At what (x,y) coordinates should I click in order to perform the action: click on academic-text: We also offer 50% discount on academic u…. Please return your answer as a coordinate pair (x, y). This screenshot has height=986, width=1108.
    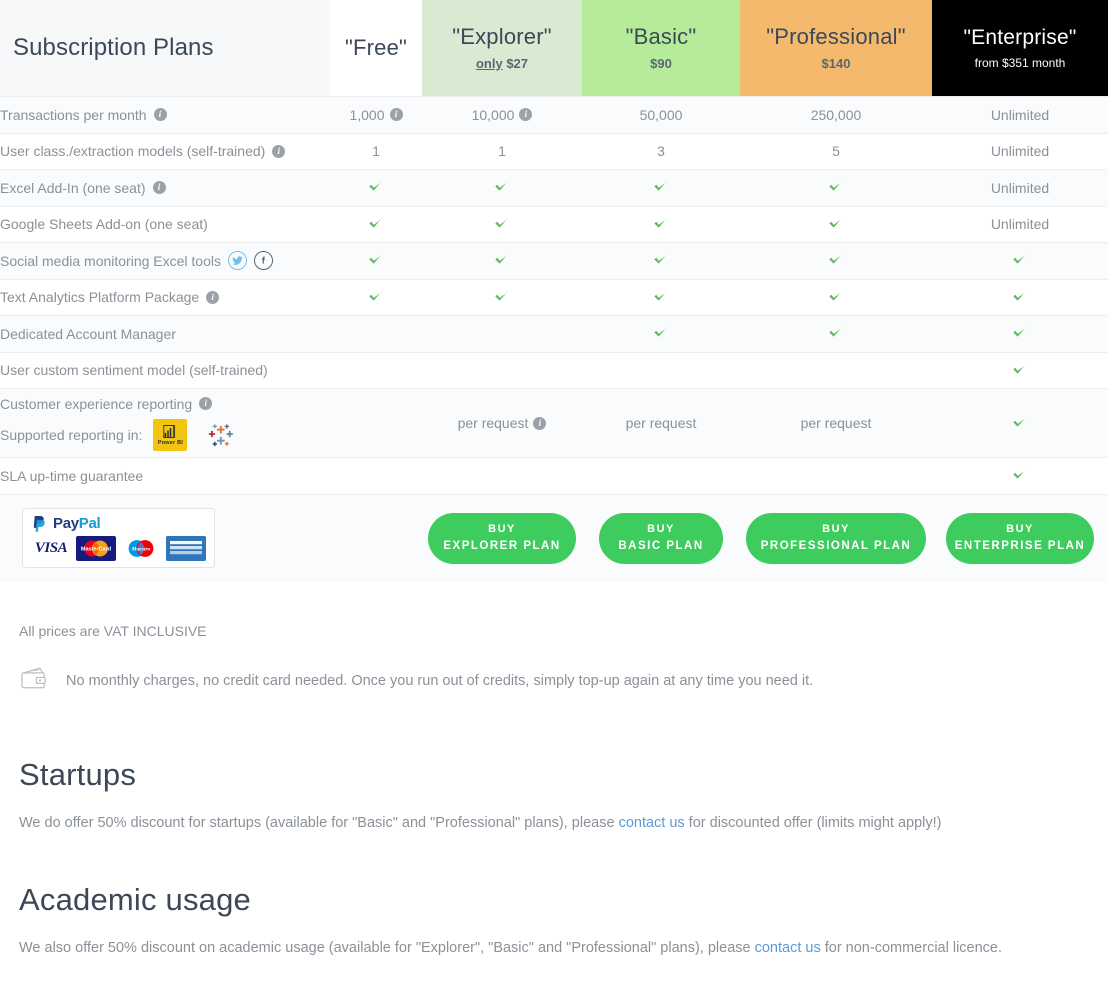
    Looking at the image, I should click on (510, 948).